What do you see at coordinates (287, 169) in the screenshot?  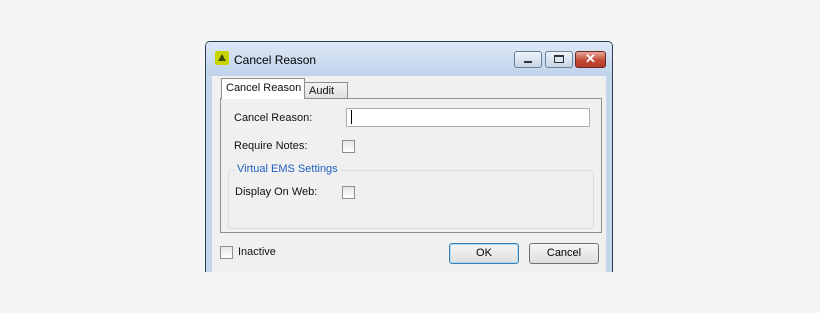 I see `virtual-ems-settings-title: Virtual EMS Settings` at bounding box center [287, 169].